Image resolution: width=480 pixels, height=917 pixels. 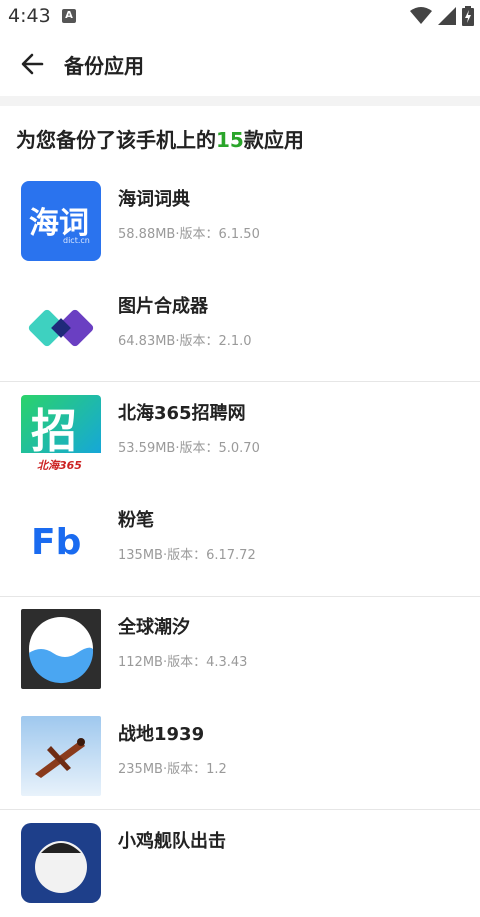 I want to click on page-title: 备份应用, so click(x=104, y=66).